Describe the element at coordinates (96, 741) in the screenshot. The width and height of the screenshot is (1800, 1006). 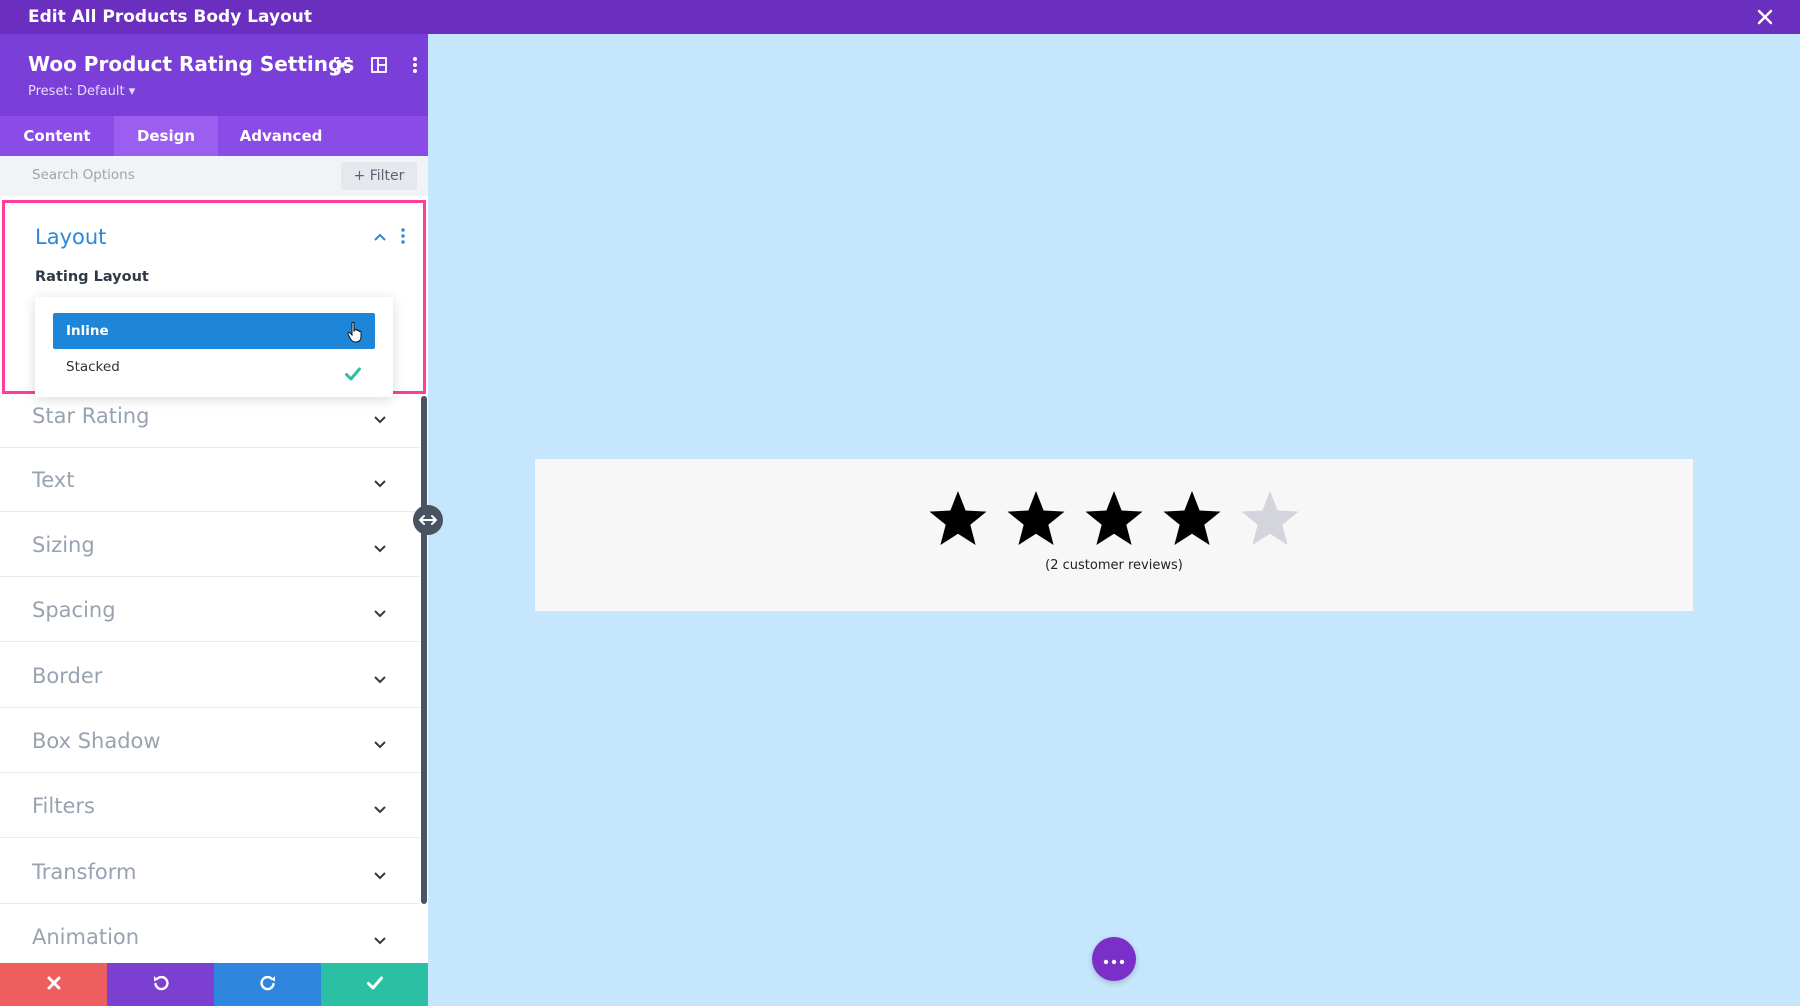
I see `section-label: Box Shadow` at that location.